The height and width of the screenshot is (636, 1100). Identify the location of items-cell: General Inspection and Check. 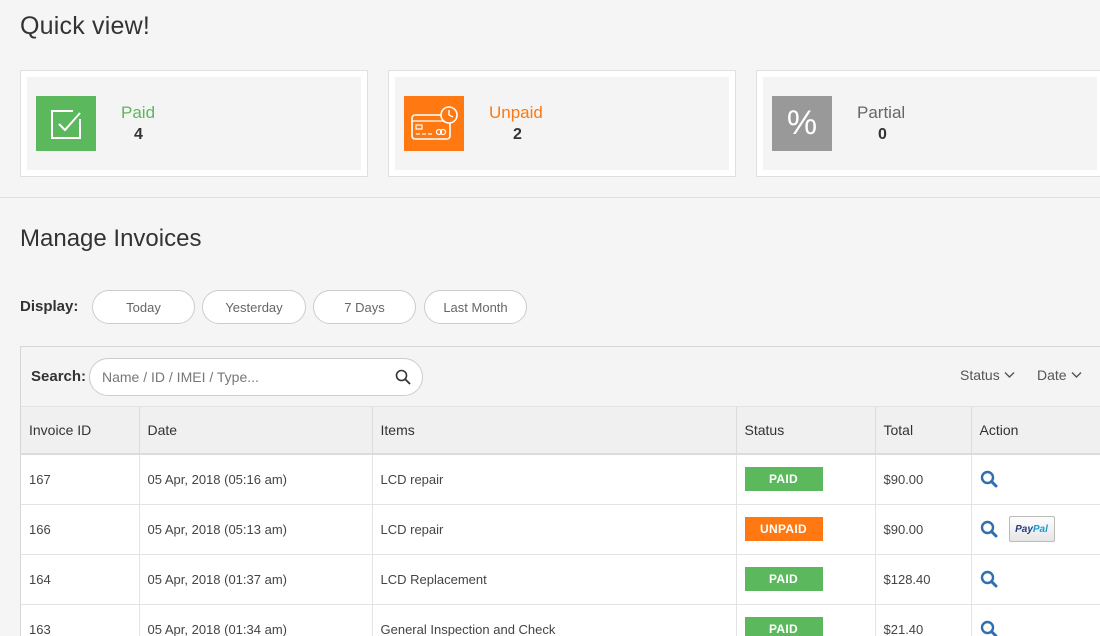
(554, 620).